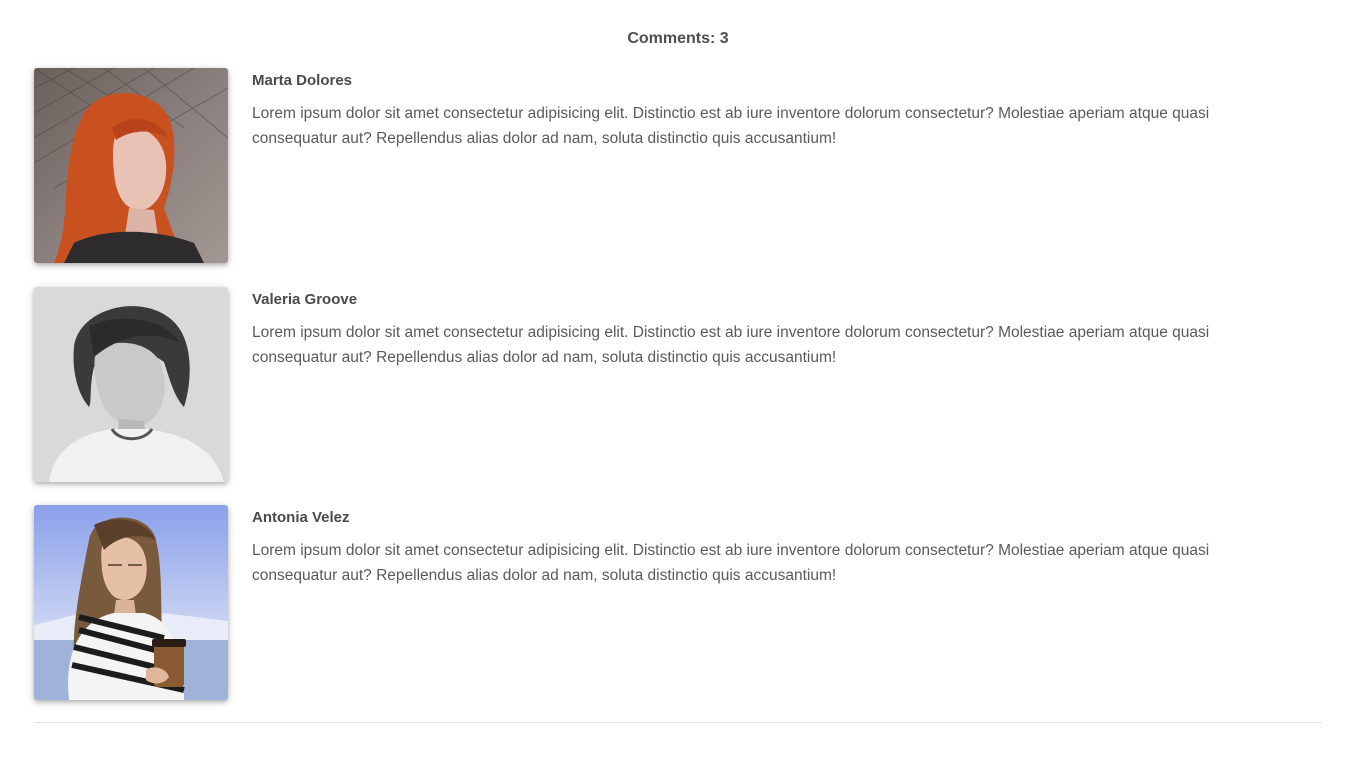 The image size is (1356, 757). What do you see at coordinates (772, 81) in the screenshot?
I see `comment-author: Marta Dolores` at bounding box center [772, 81].